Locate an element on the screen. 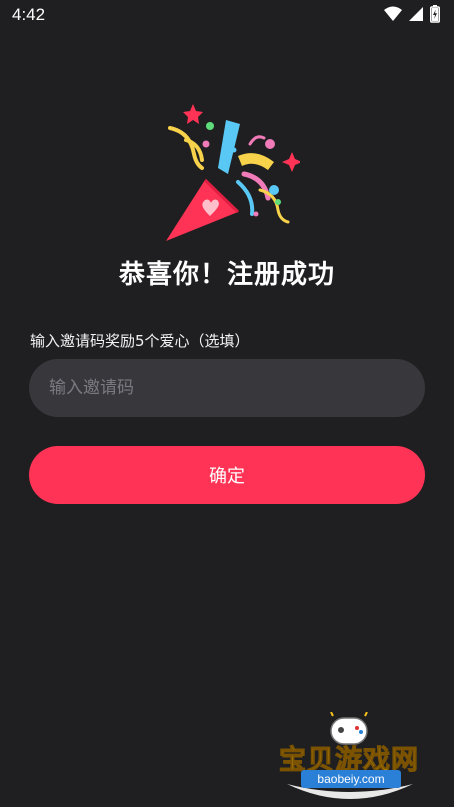  cell-signal-icon is located at coordinates (416, 14).